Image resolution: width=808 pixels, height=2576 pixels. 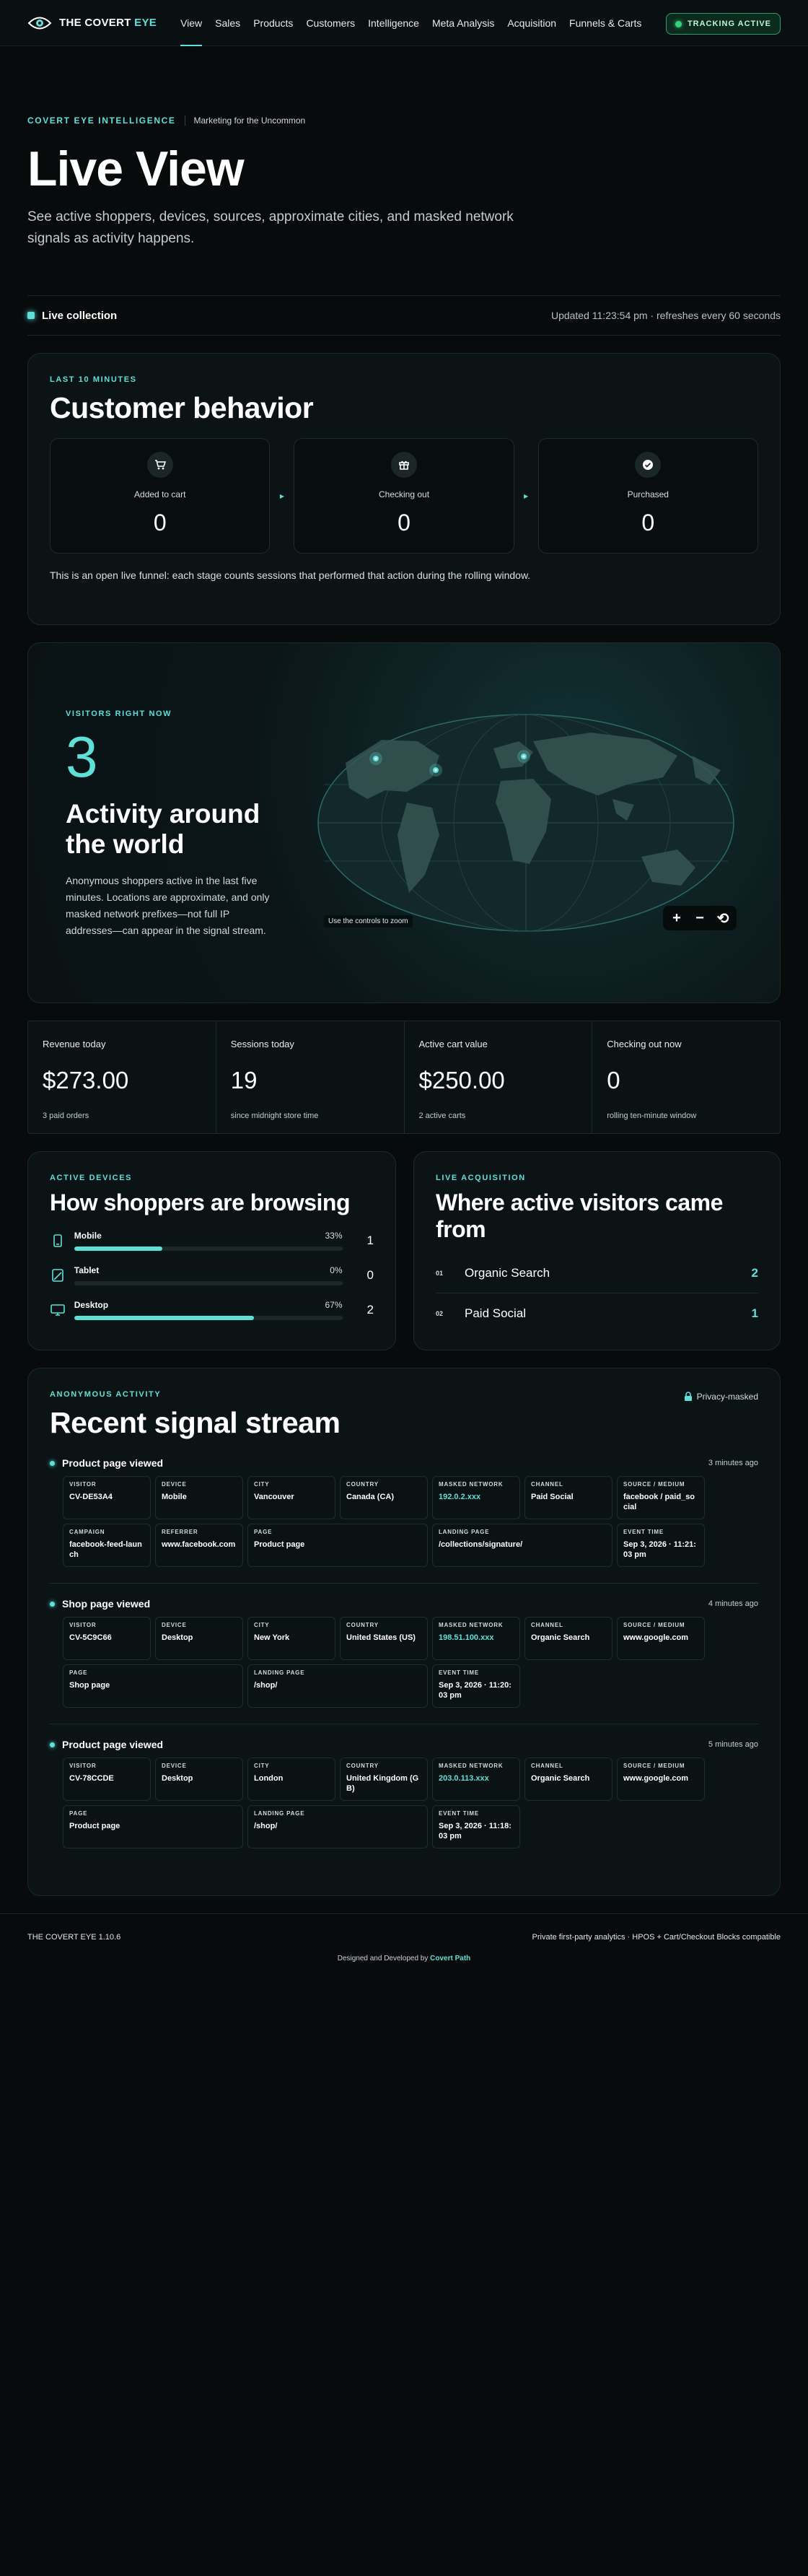 What do you see at coordinates (291, 1638) in the screenshot?
I see `event-field: CITY New York` at bounding box center [291, 1638].